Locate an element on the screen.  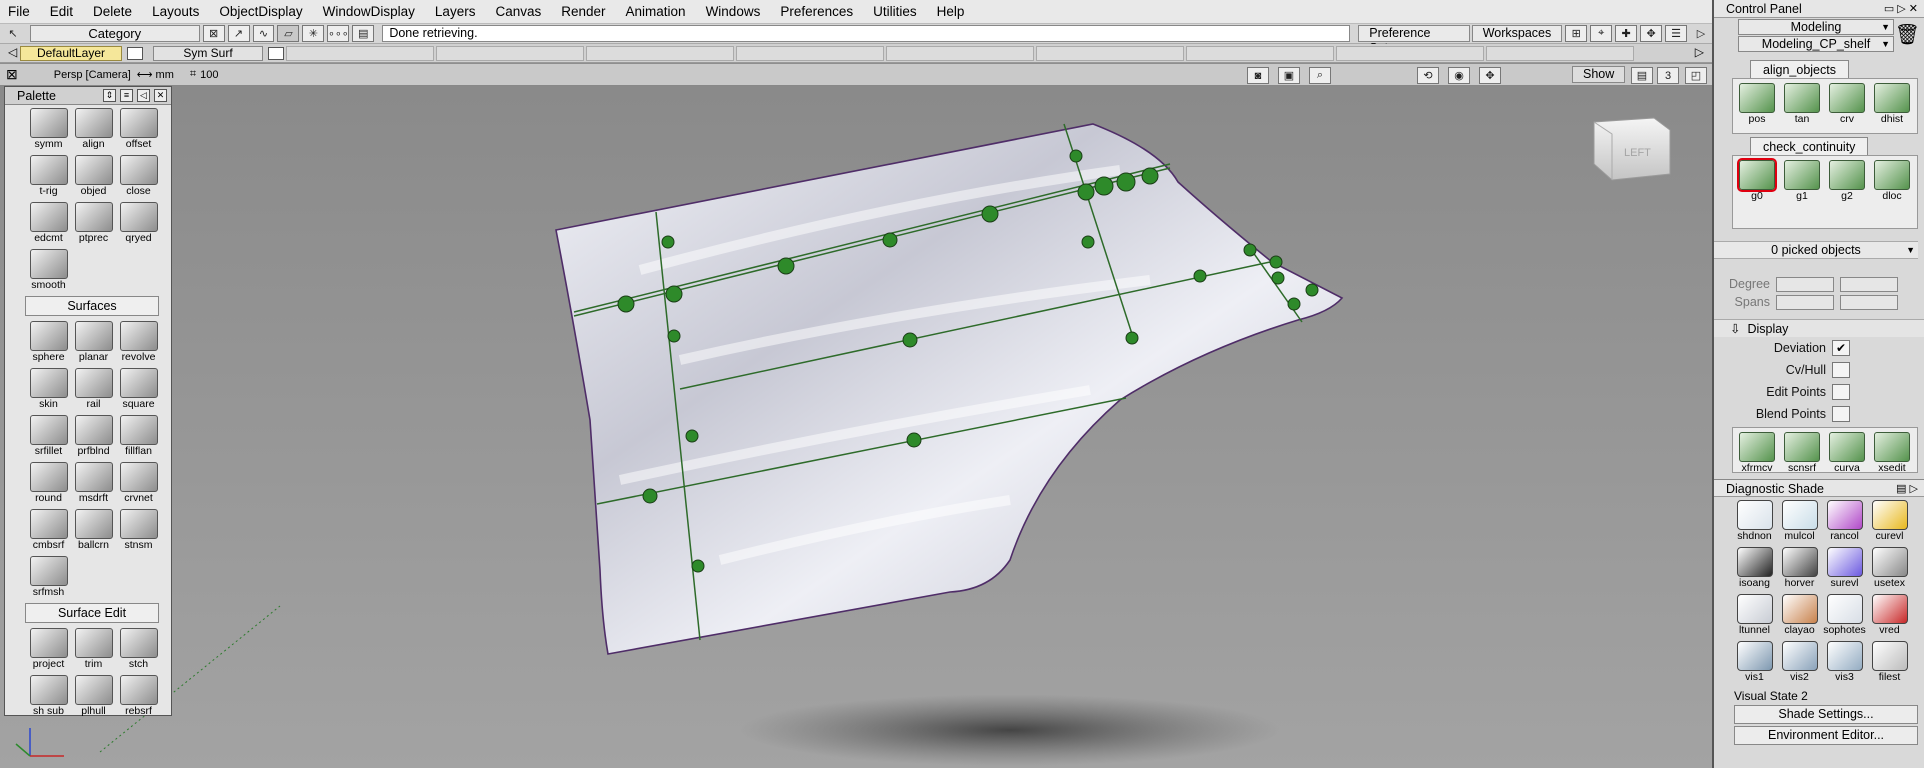
tool-trim: trim is located at coordinates (93, 648).